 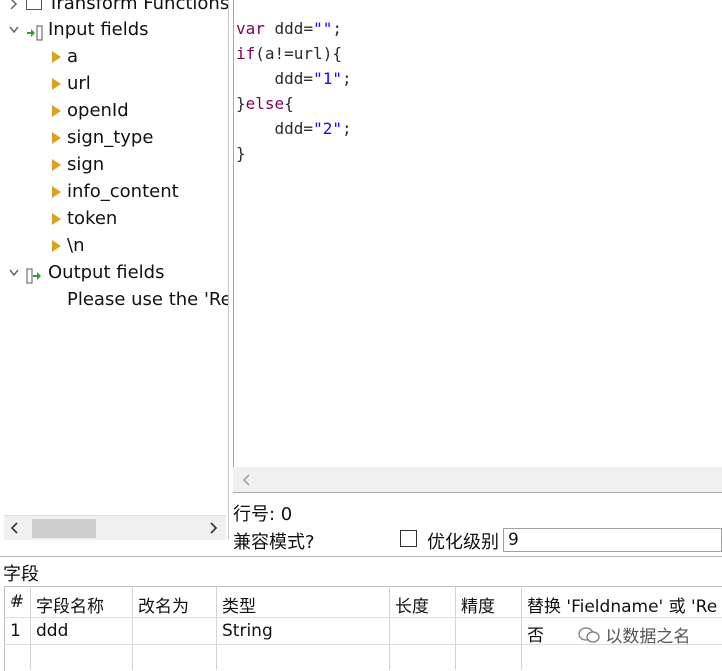 I want to click on input-fields-icon, so click(x=35, y=35).